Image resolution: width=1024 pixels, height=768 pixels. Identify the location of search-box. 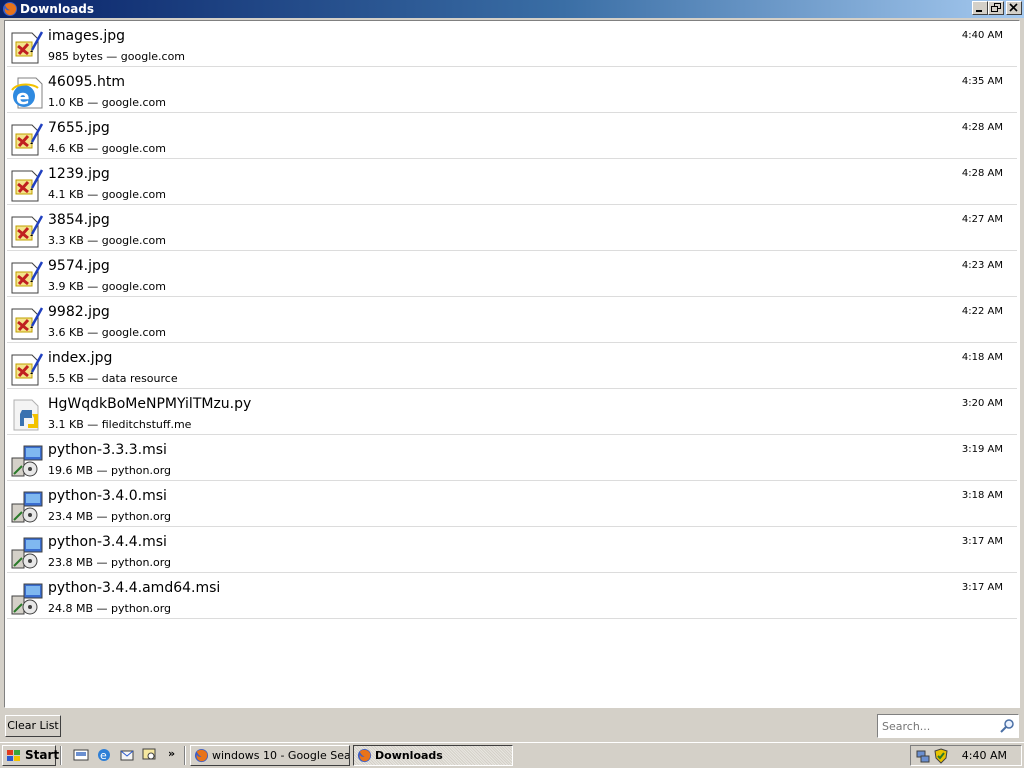
(948, 726).